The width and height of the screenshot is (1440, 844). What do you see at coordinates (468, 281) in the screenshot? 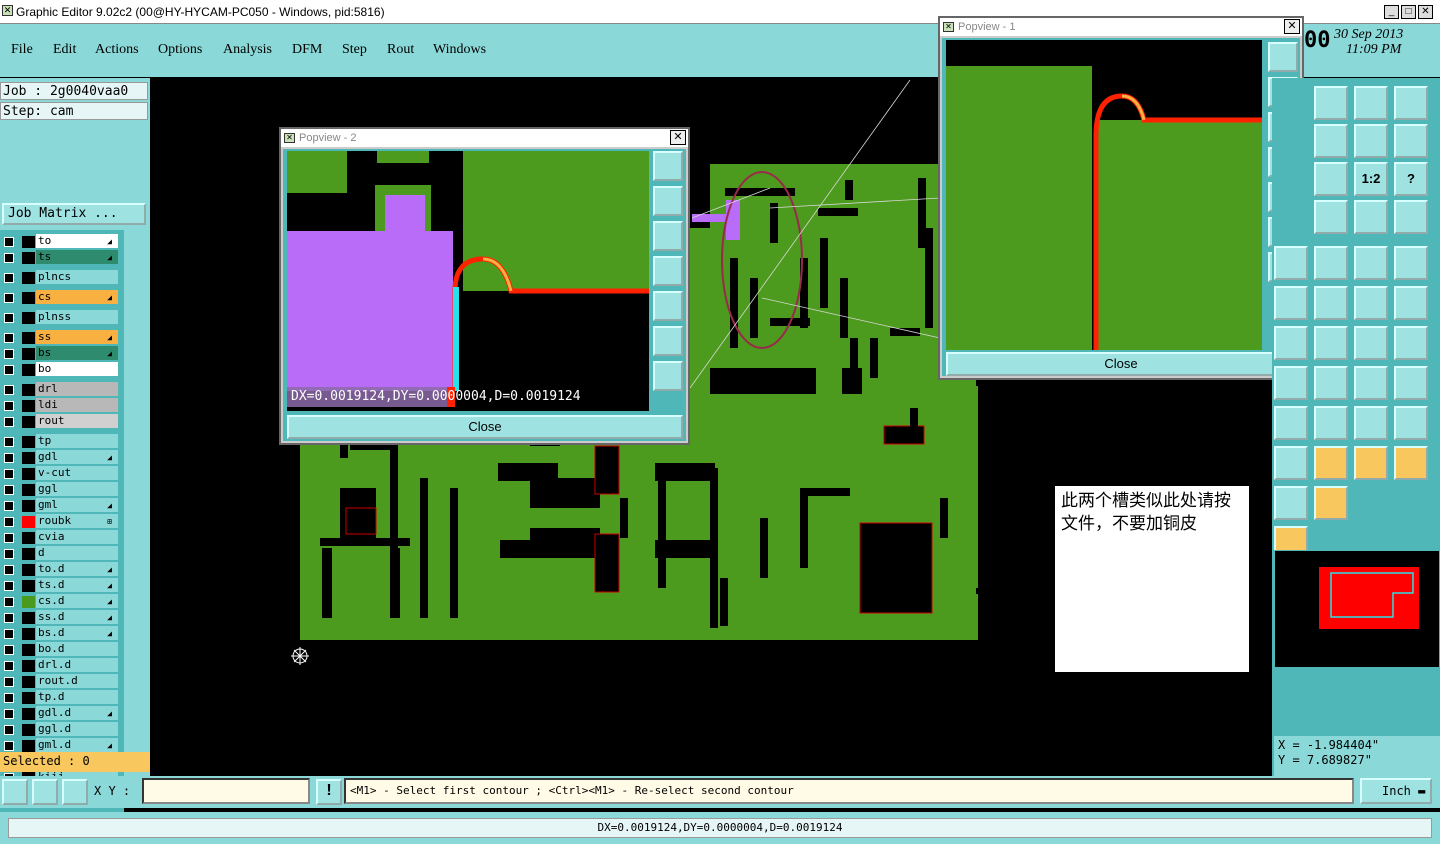
I see `popview-2-canvas` at bounding box center [468, 281].